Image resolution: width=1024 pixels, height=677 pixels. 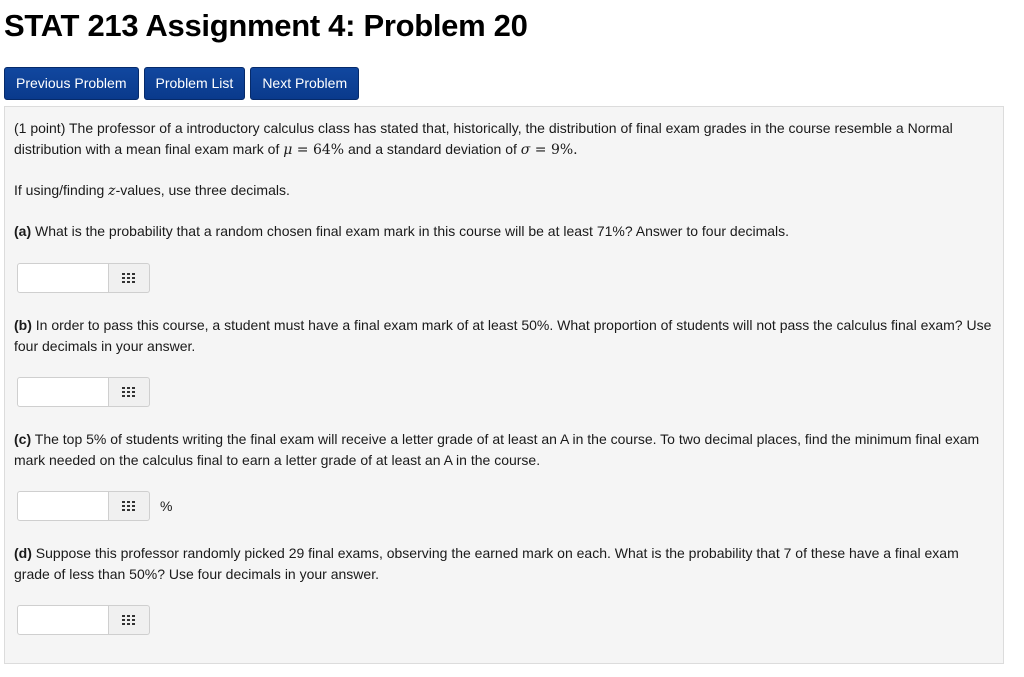 What do you see at coordinates (63, 620) in the screenshot?
I see `part-d-answer-input` at bounding box center [63, 620].